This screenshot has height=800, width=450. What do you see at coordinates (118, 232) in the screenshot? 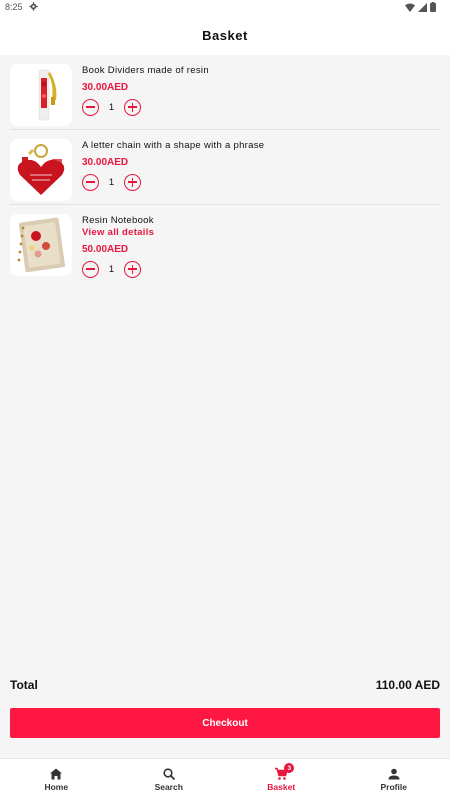
I see `view-details-link: View all details` at bounding box center [118, 232].